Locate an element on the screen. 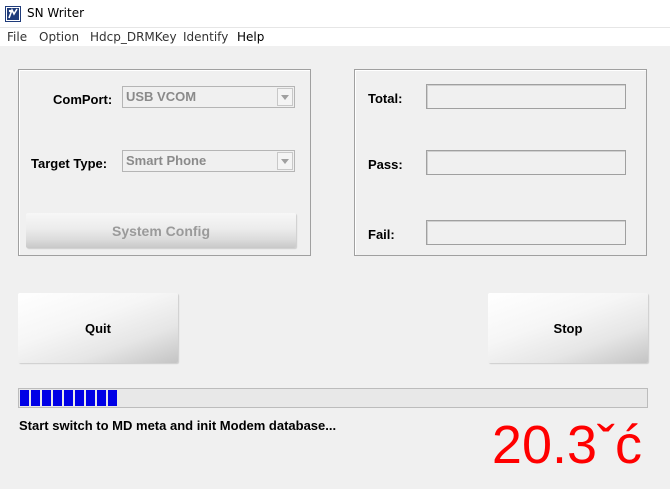  comport-dropdown-button is located at coordinates (285, 97).